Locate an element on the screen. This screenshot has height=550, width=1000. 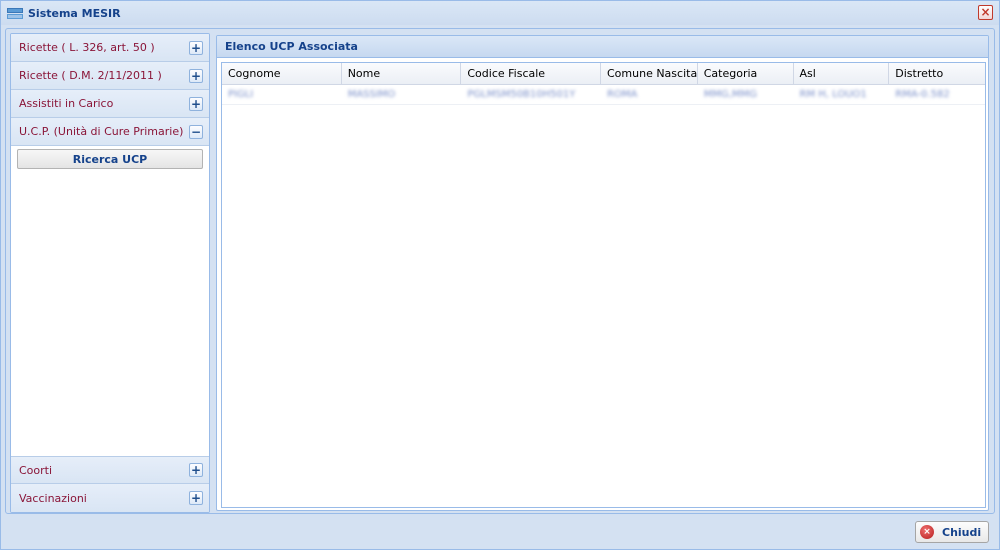
table-cell: MASSIMO is located at coordinates (371, 94).